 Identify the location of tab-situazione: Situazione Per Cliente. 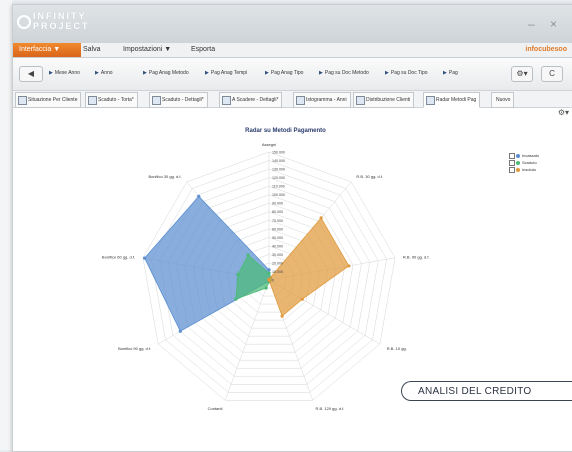
(48, 100).